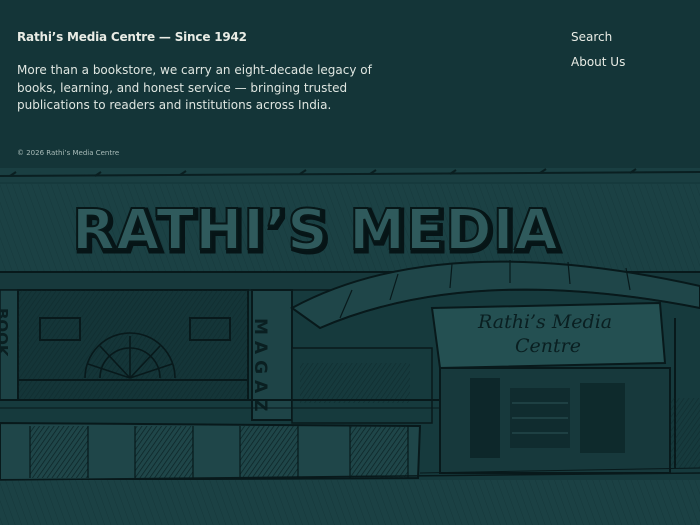  Describe the element at coordinates (260, 368) in the screenshot. I see `magazine-sign: MAGAZ` at that location.